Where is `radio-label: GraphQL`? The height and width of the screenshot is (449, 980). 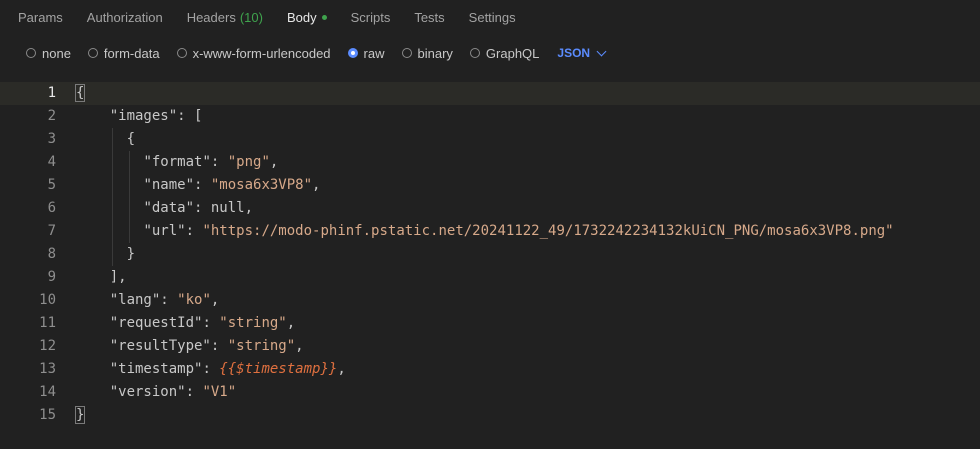
radio-label: GraphQL is located at coordinates (512, 53).